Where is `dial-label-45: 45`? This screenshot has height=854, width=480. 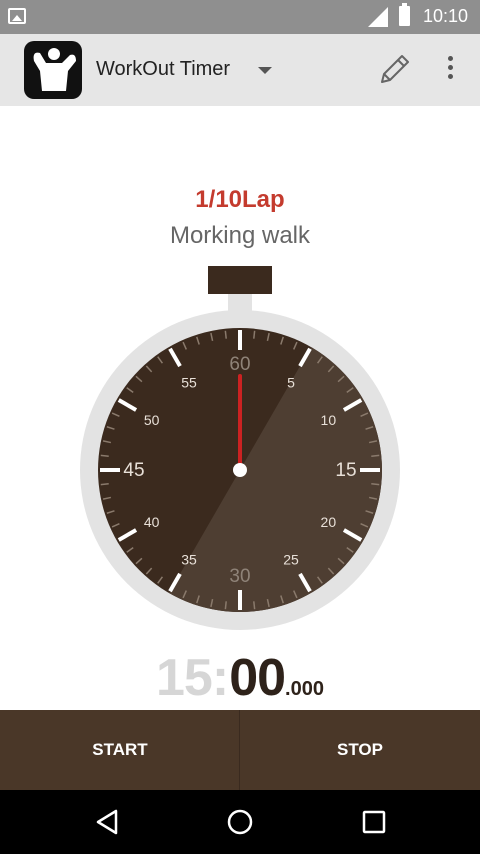 dial-label-45: 45 is located at coordinates (133, 470).